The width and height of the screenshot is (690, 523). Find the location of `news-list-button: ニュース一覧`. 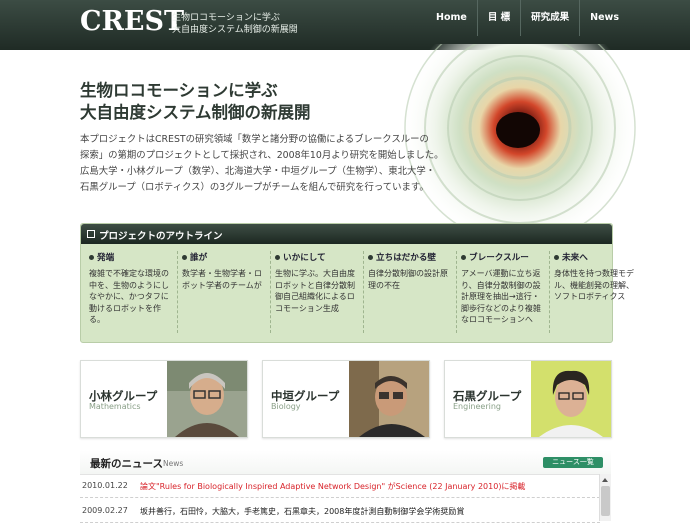

news-list-button: ニュース一覧 is located at coordinates (573, 462).